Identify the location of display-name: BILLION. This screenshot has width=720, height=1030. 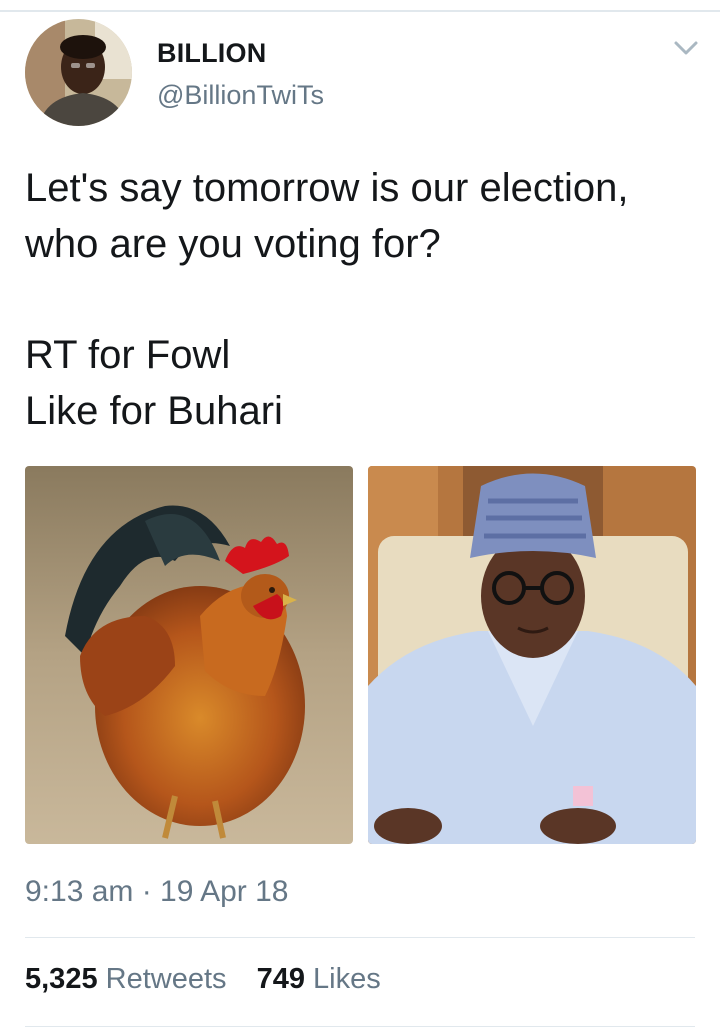
(211, 53).